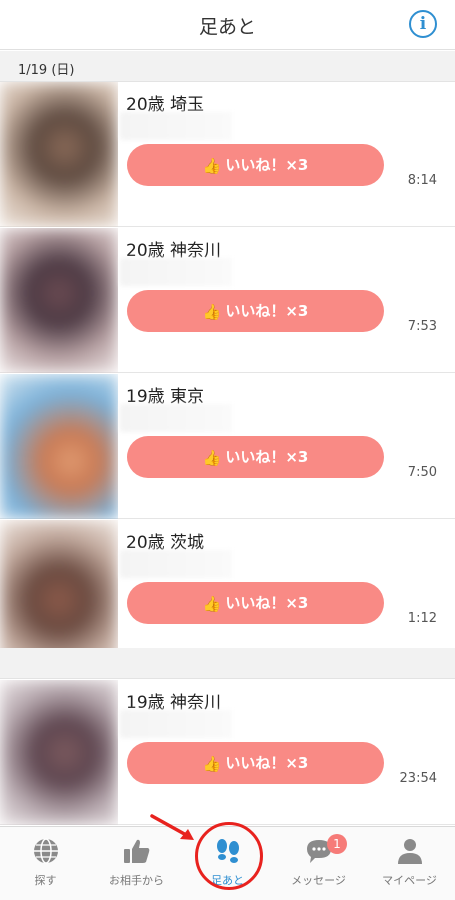  I want to click on thumbs-up-icon, so click(136, 851).